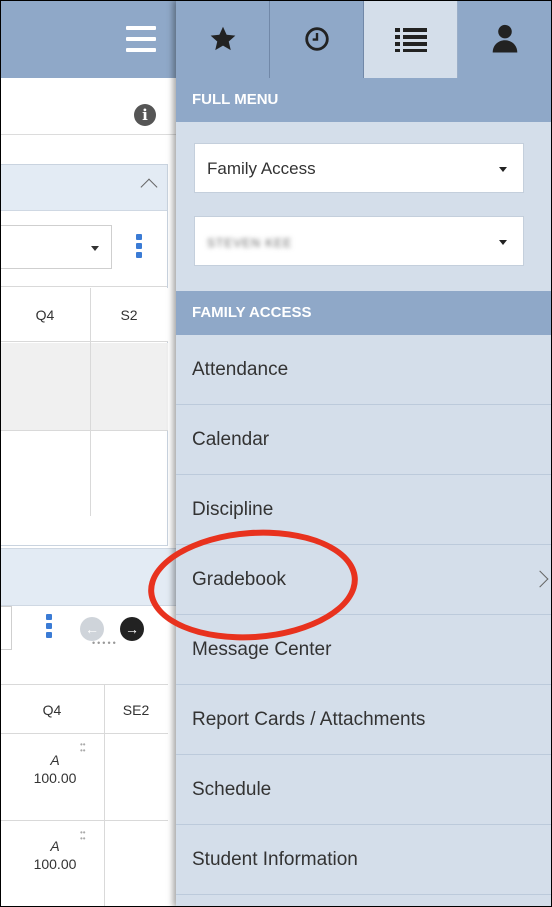 This screenshot has width=552, height=907. I want to click on menu-item-message-center: Message Center, so click(364, 650).